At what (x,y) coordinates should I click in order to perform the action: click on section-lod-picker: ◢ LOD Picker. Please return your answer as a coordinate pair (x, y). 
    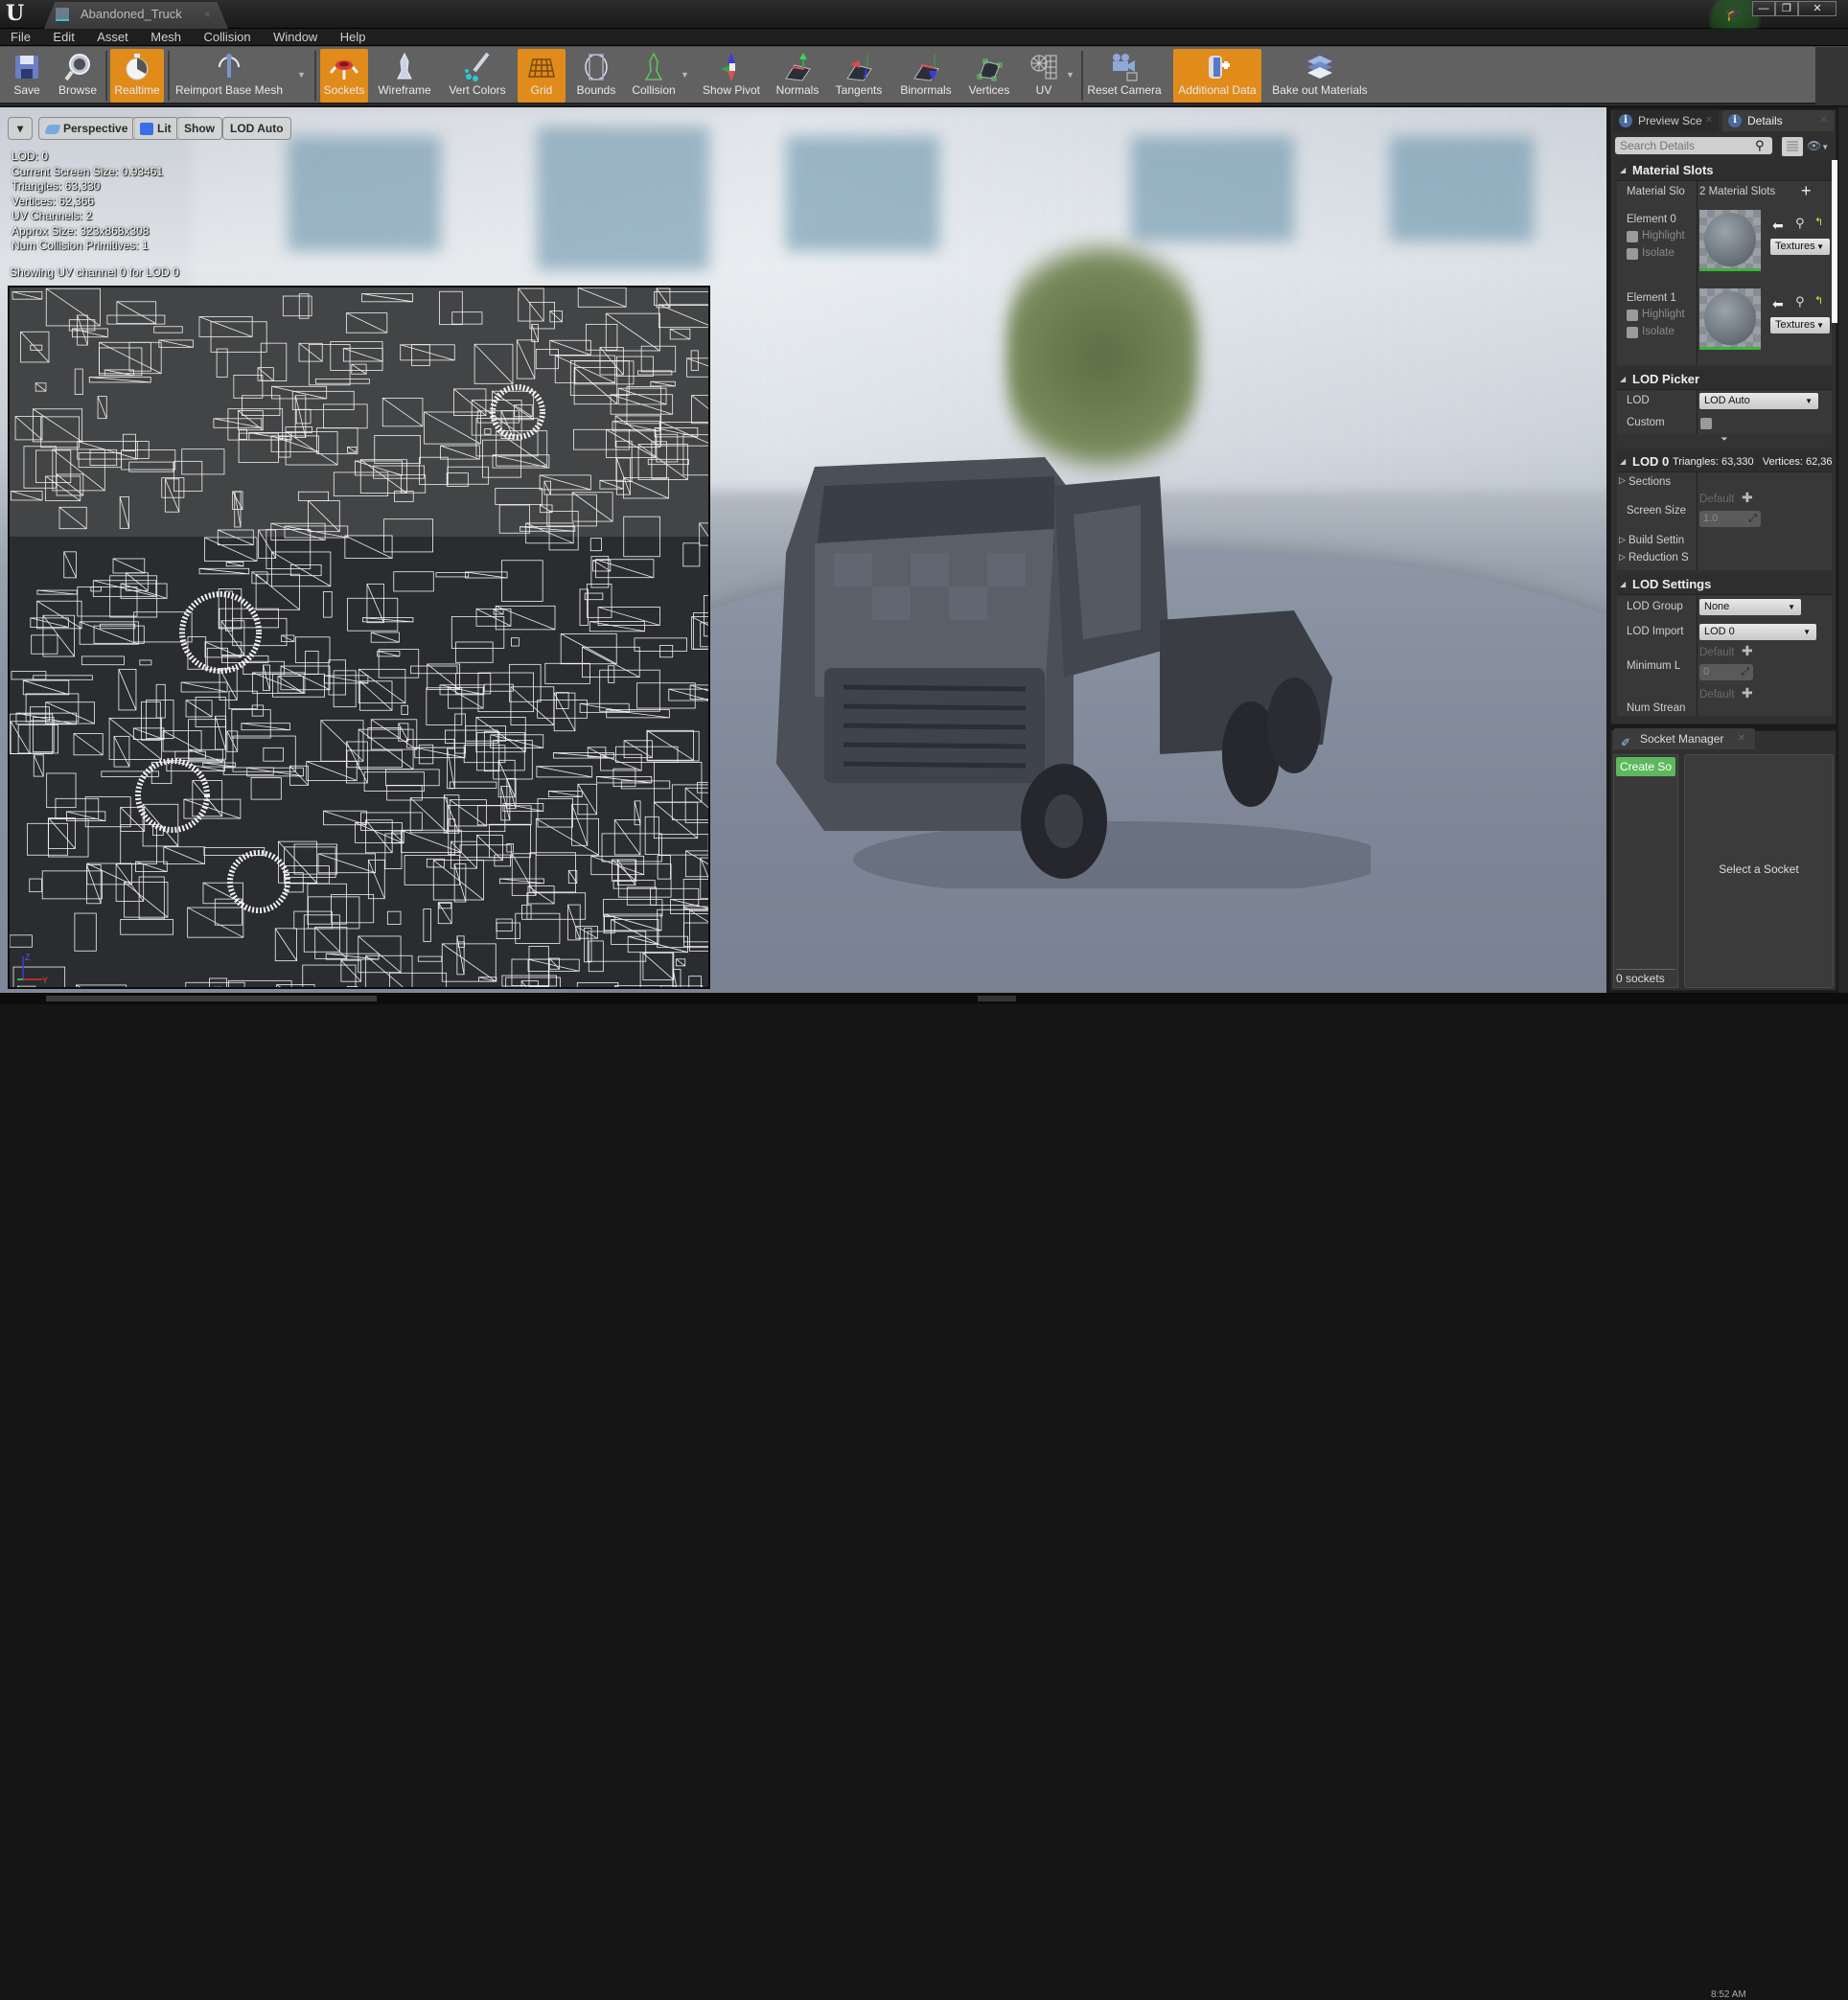
    Looking at the image, I should click on (1725, 380).